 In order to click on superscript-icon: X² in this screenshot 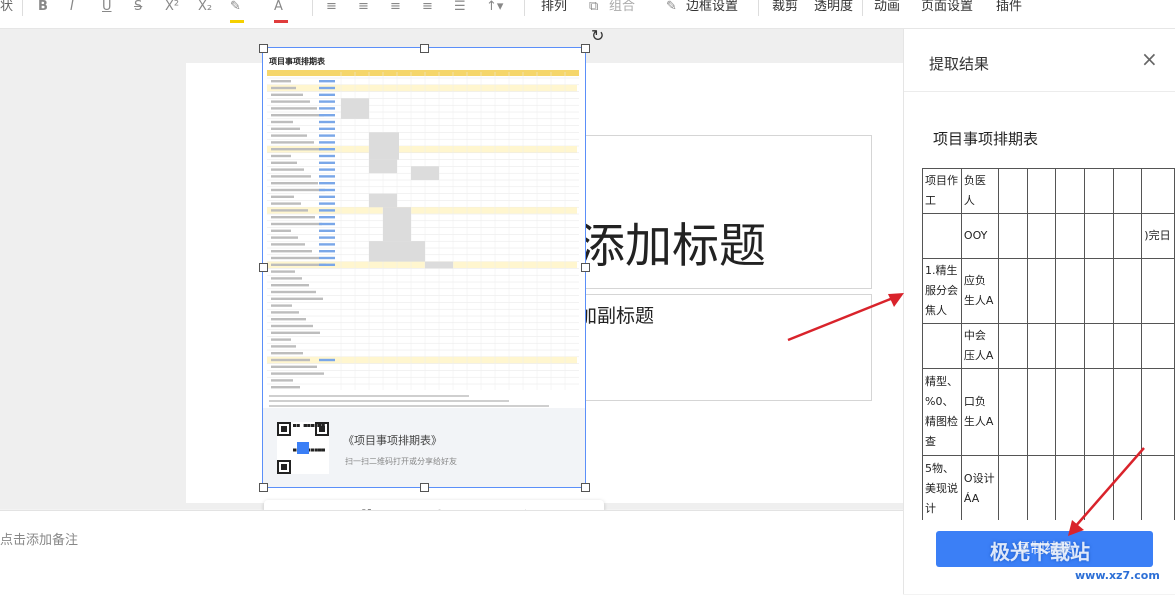, I will do `click(172, 10)`.